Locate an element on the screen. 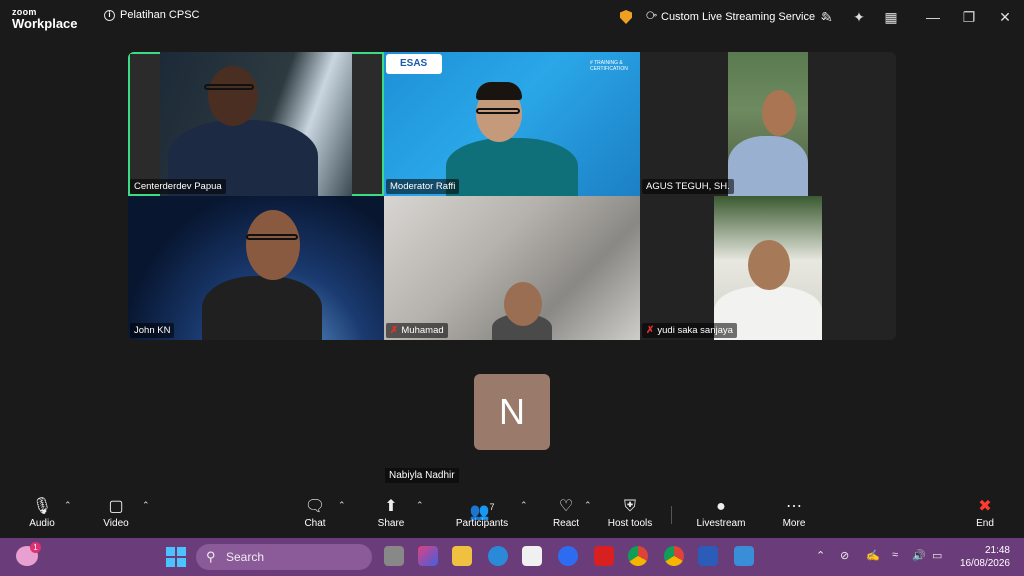 This screenshot has height=576, width=1024. participants-button: 👥7 Participants is located at coordinates (482, 512).